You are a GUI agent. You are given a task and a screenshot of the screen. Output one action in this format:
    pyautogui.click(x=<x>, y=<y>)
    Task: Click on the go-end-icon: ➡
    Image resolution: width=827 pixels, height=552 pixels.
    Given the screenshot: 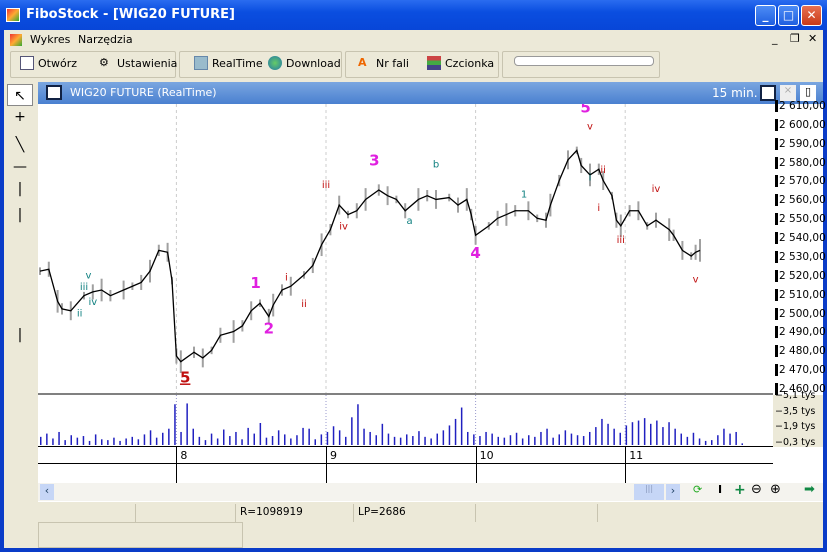 What is the action you would take?
    pyautogui.click(x=809, y=489)
    